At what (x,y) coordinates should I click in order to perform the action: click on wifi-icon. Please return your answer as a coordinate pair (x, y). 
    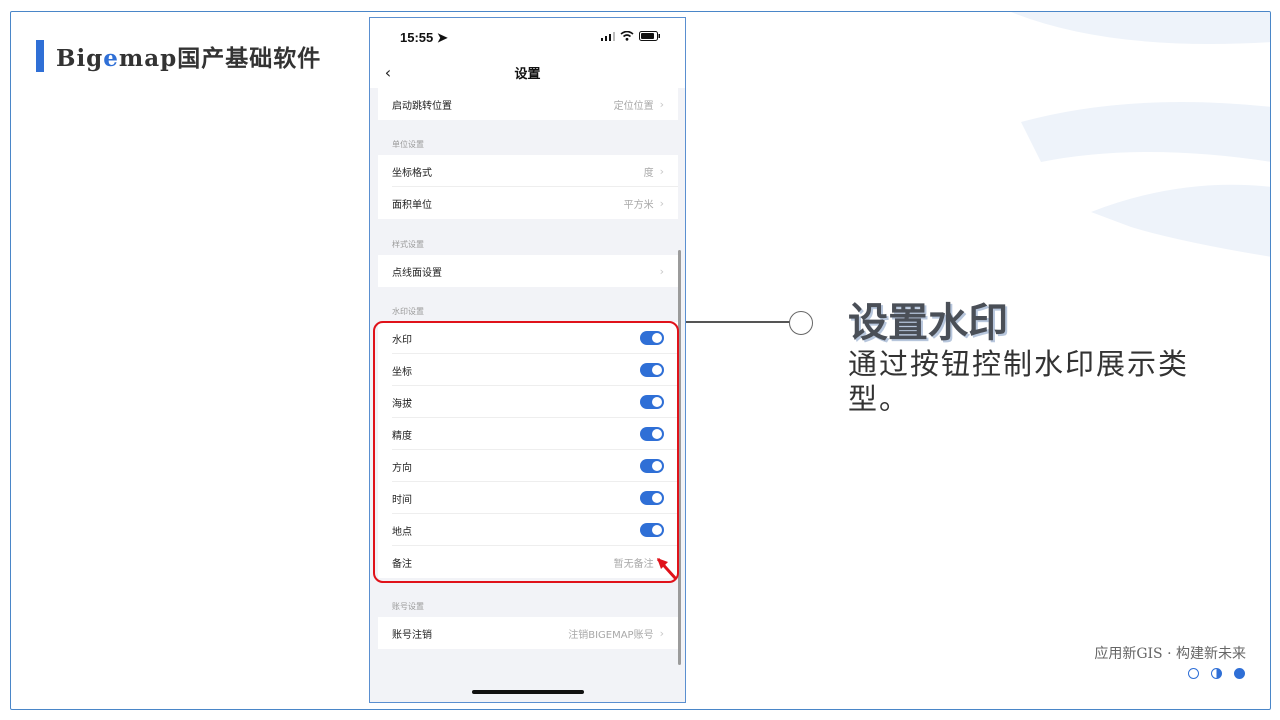
    Looking at the image, I should click on (627, 36).